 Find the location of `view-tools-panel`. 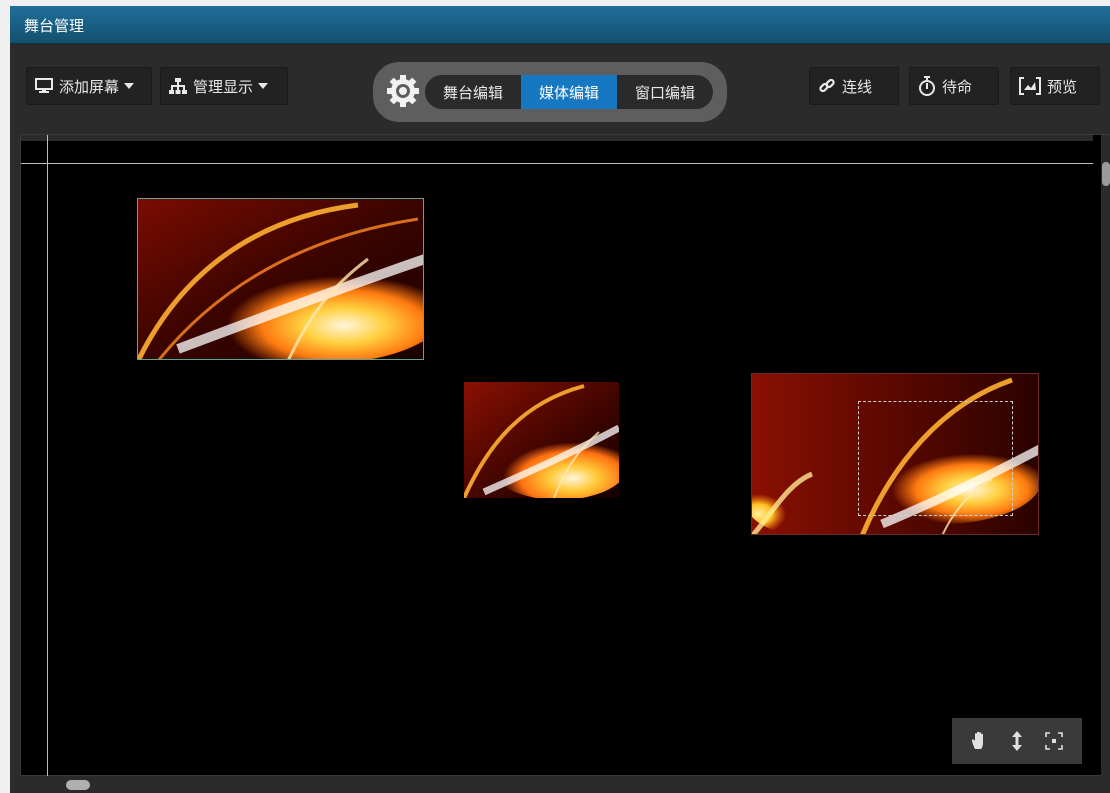

view-tools-panel is located at coordinates (1017, 741).